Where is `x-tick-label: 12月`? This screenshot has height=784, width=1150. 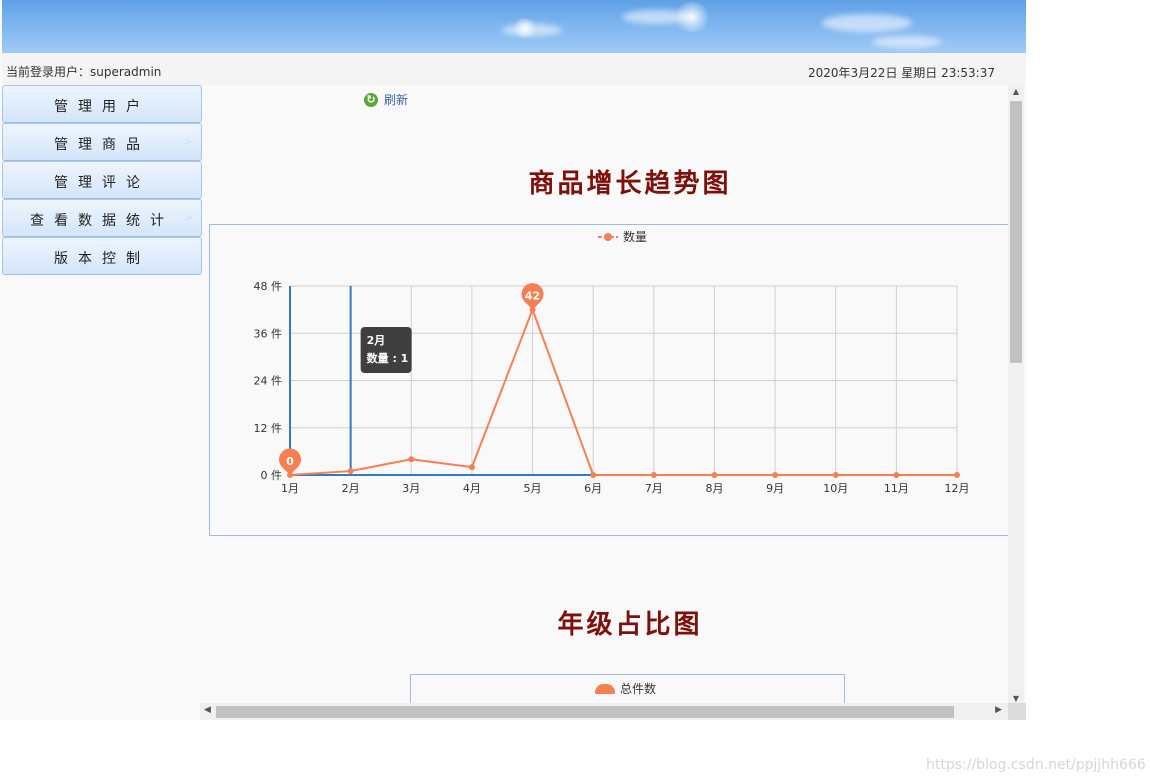 x-tick-label: 12月 is located at coordinates (957, 488).